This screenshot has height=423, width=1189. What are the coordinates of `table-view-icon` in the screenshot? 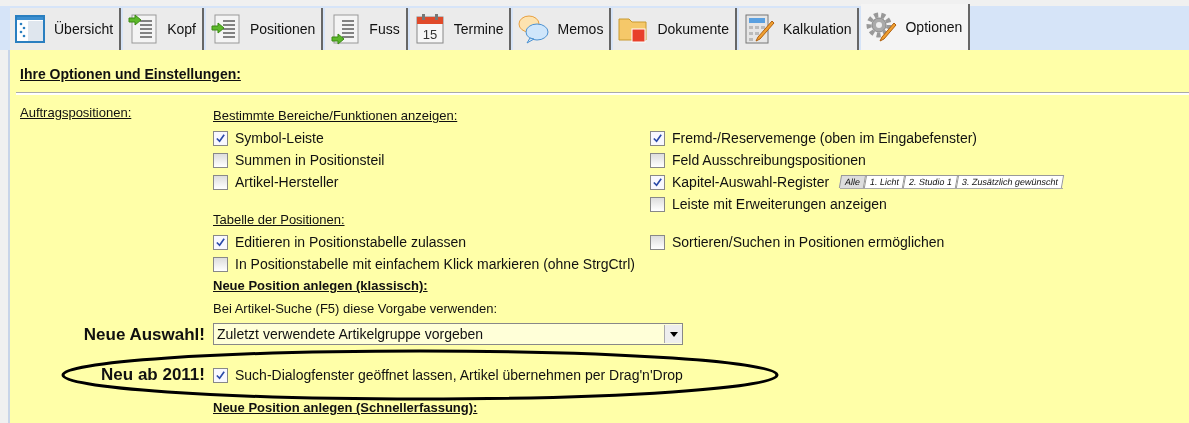 It's located at (30, 29).